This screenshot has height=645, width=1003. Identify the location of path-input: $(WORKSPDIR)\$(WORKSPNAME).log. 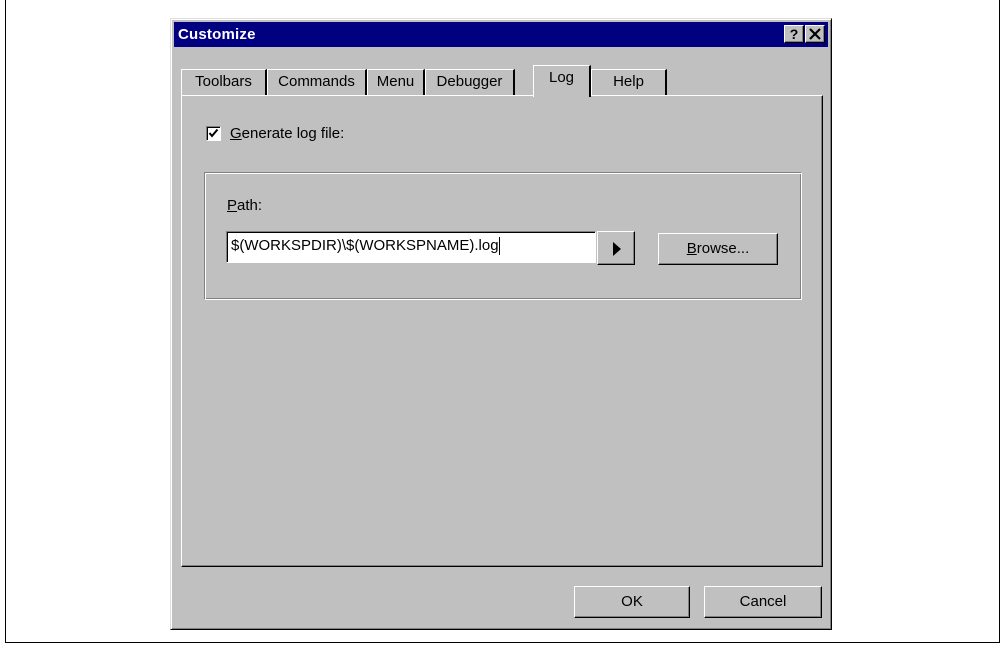
(411, 247).